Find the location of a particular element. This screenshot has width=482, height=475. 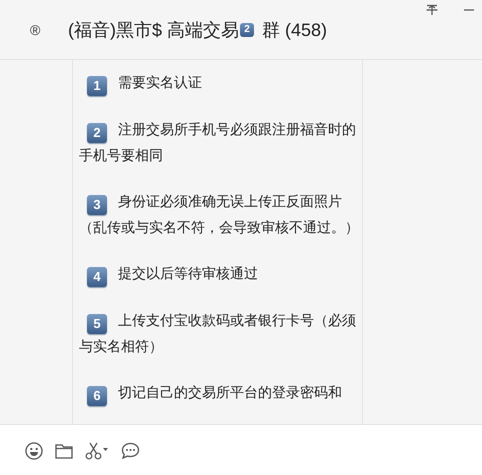

number-badge: 4 is located at coordinates (97, 277).